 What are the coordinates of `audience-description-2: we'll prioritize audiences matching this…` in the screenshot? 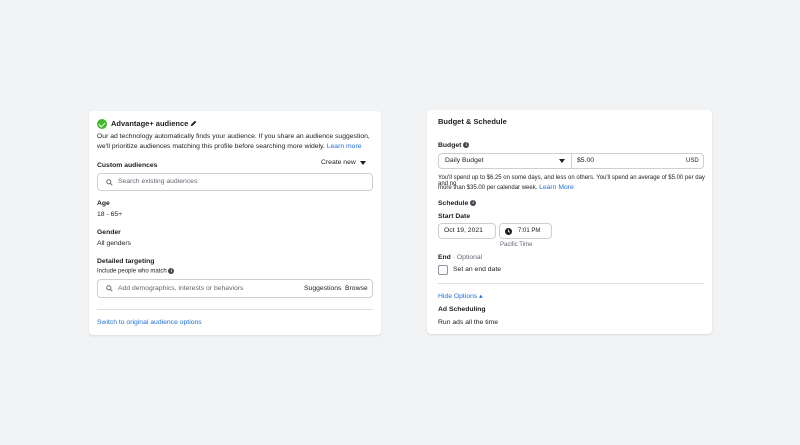 It's located at (229, 146).